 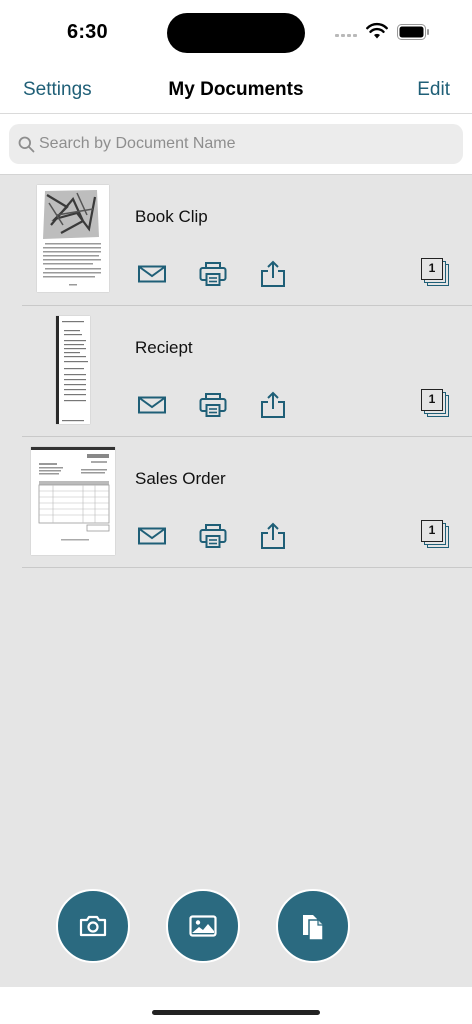 I want to click on home-indicator-bar, so click(x=236, y=1005).